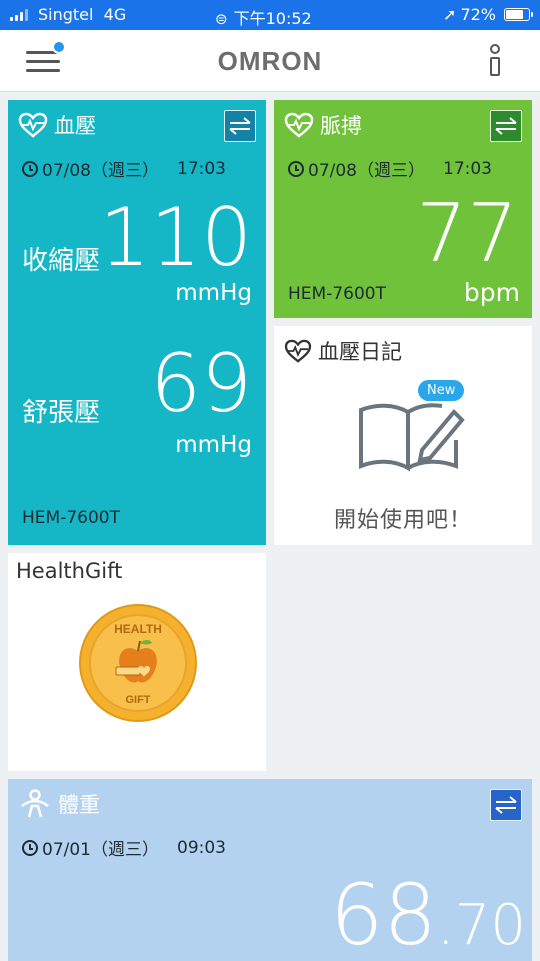 The image size is (540, 961). Describe the element at coordinates (441, 390) in the screenshot. I see `new-badge: New` at that location.